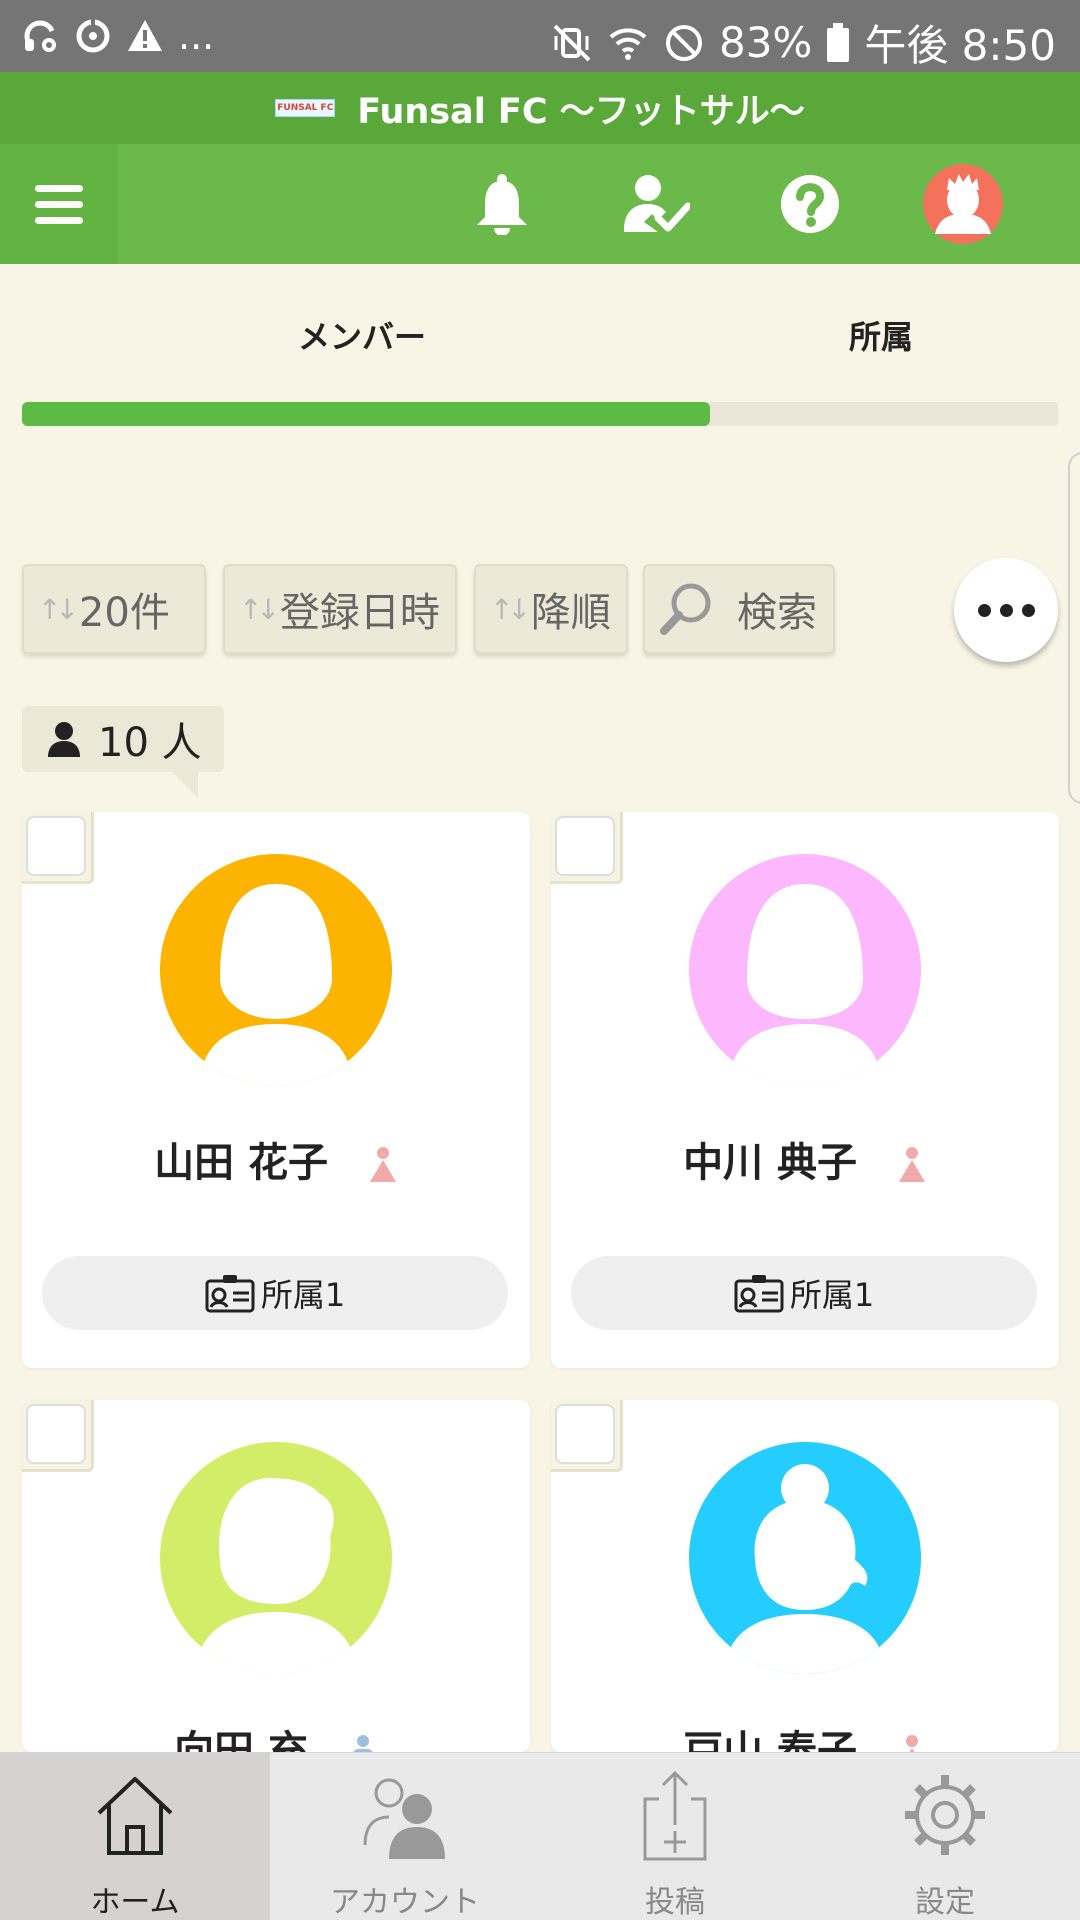 This screenshot has height=1920, width=1080. Describe the element at coordinates (675, 1815) in the screenshot. I see `post-icon` at that location.